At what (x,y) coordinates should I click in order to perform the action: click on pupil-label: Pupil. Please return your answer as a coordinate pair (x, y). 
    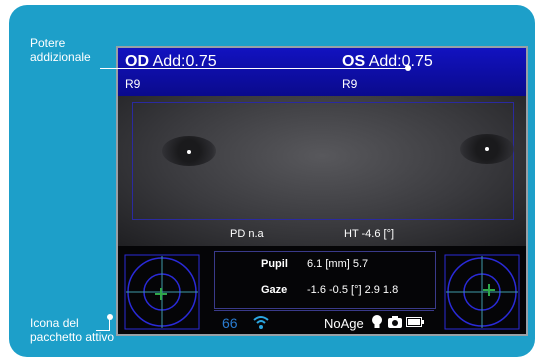
    Looking at the image, I should click on (274, 264).